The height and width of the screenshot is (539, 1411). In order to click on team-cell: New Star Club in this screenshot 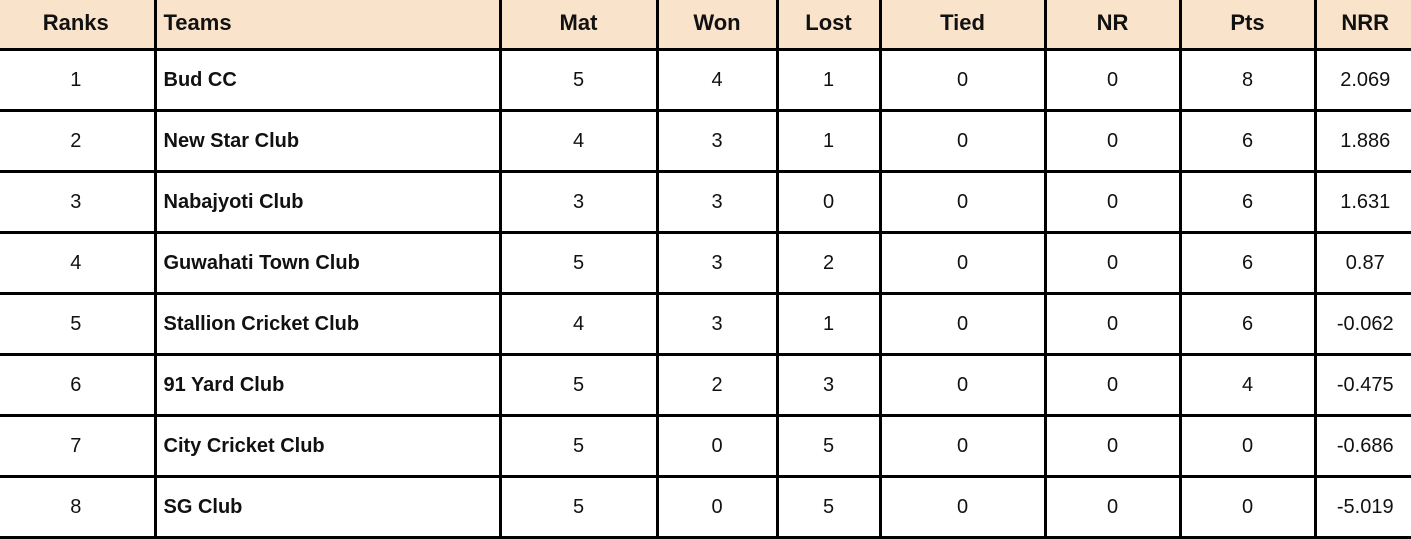, I will do `click(327, 141)`.